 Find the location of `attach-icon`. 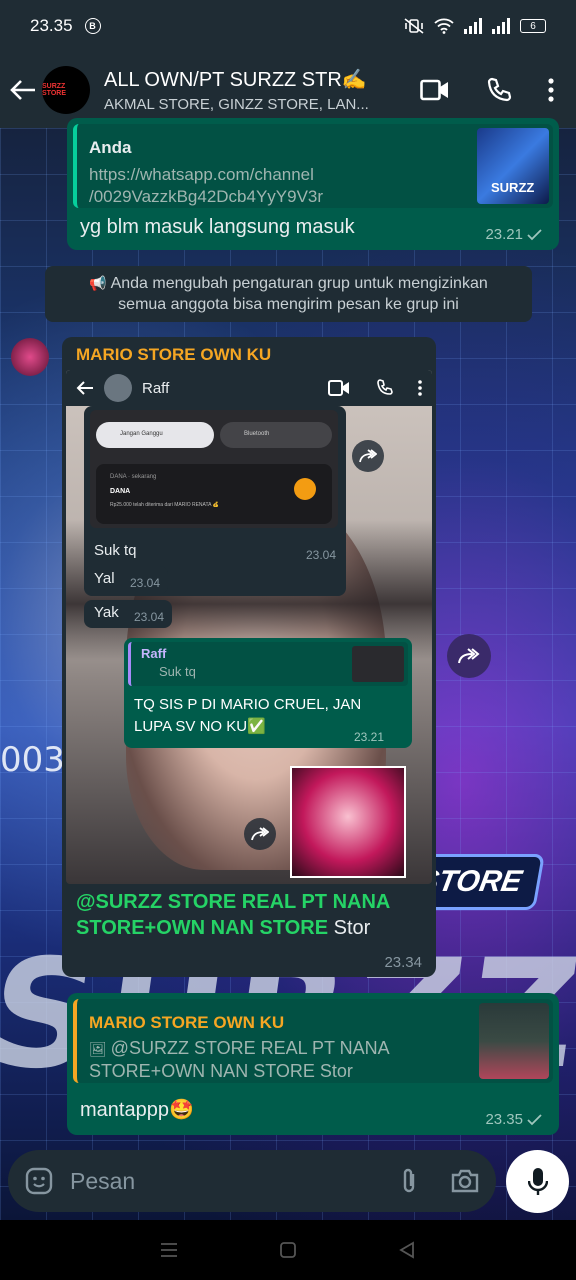

attach-icon is located at coordinates (409, 1181).